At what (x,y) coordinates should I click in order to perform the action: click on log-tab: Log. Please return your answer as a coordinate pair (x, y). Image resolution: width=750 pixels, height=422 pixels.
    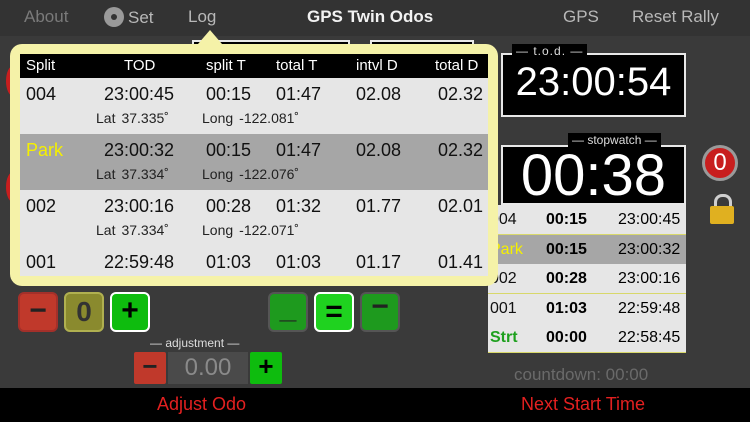
    Looking at the image, I should click on (202, 17).